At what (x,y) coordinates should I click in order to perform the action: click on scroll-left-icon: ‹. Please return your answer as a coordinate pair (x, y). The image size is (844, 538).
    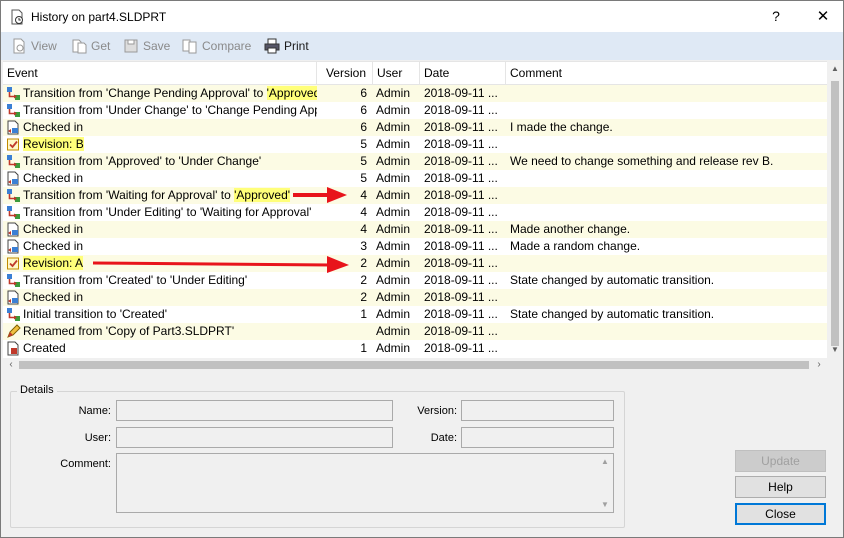
    Looking at the image, I should click on (11, 365).